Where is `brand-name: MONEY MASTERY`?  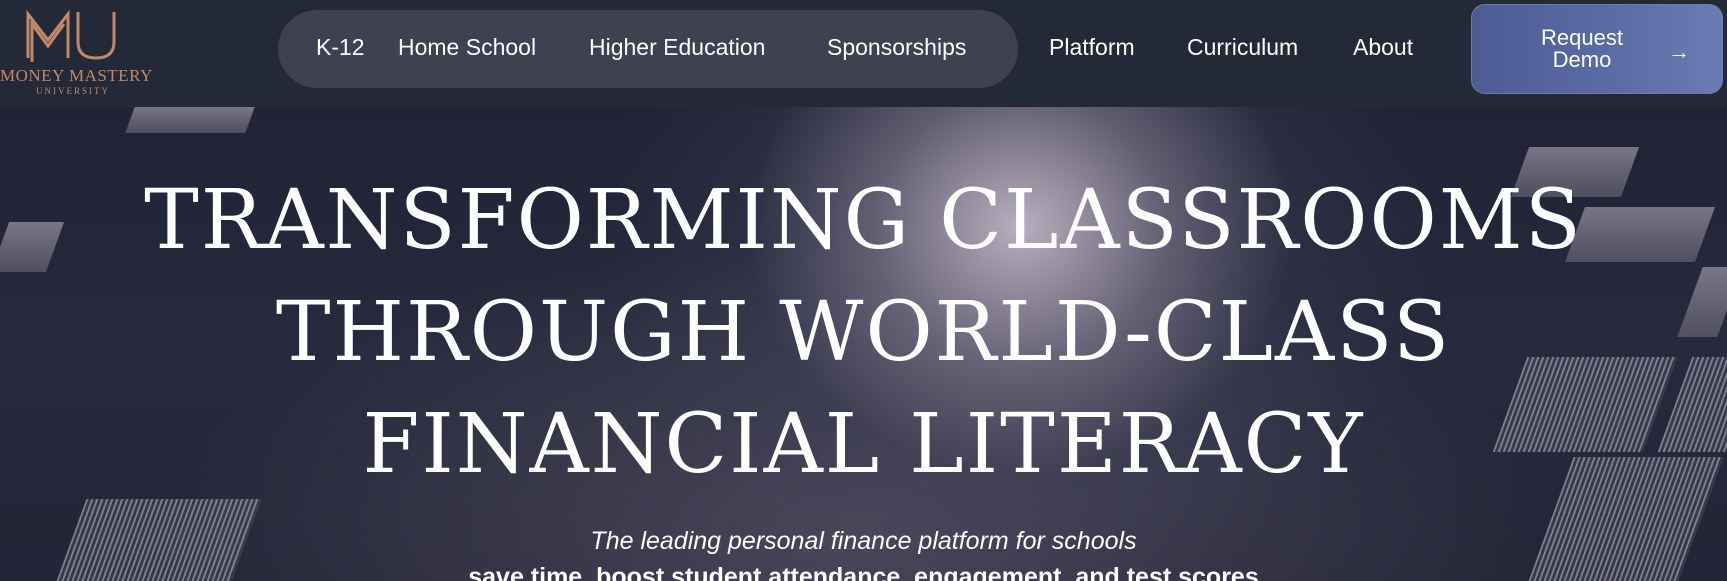
brand-name: MONEY MASTERY is located at coordinates (76, 75).